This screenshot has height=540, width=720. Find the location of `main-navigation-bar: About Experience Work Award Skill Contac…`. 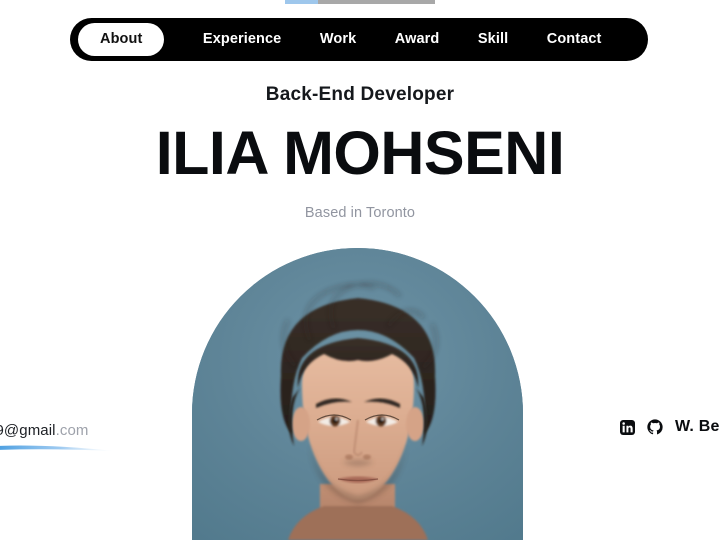

main-navigation-bar: About Experience Work Award Skill Contac… is located at coordinates (359, 39).